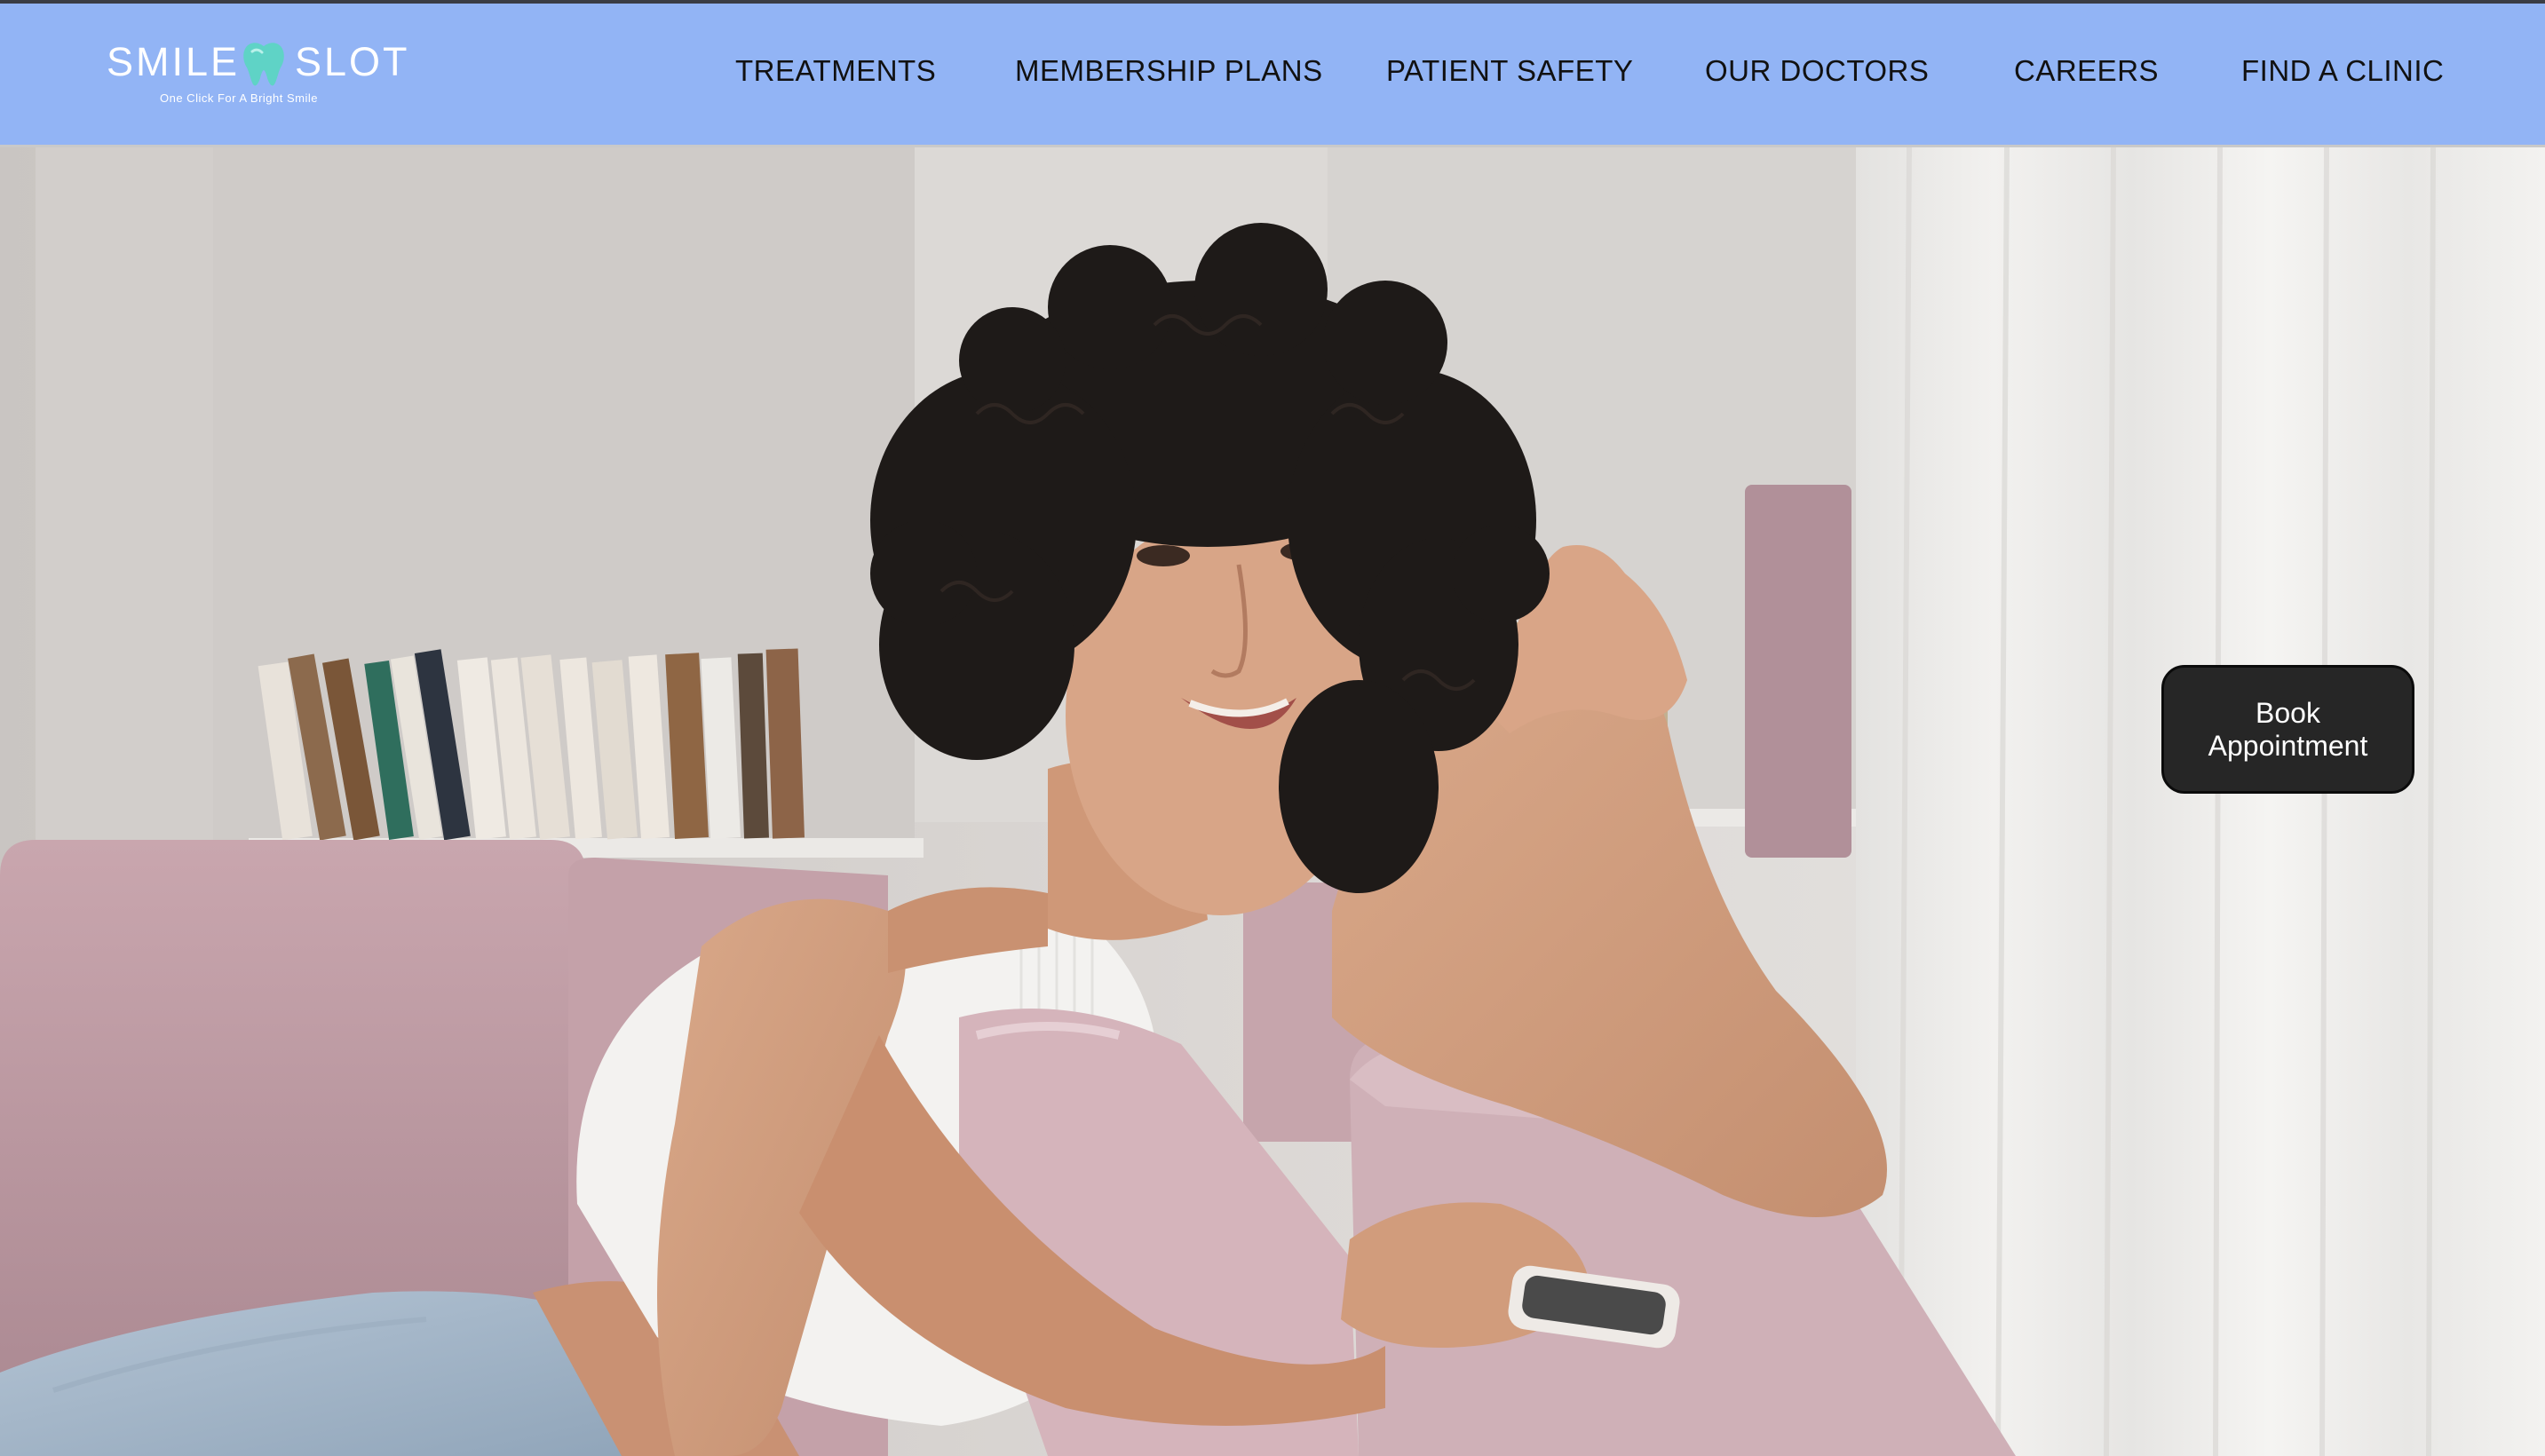 This screenshot has height=1456, width=2545. What do you see at coordinates (1509, 71) in the screenshot?
I see `nav-item-patient-safety: PATIENT SAFETY` at bounding box center [1509, 71].